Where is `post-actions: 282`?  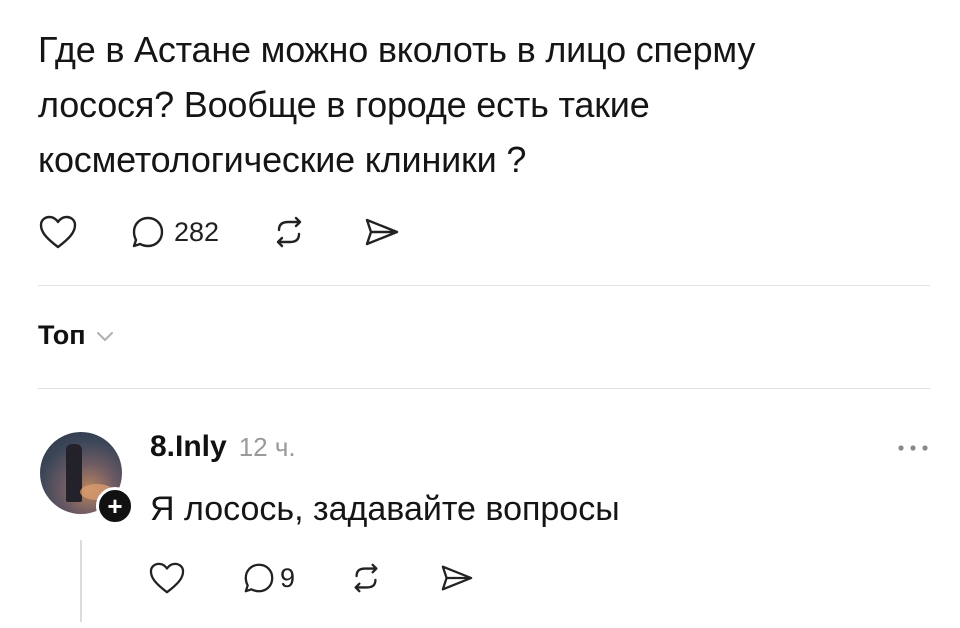
post-actions: 282 is located at coordinates (219, 232).